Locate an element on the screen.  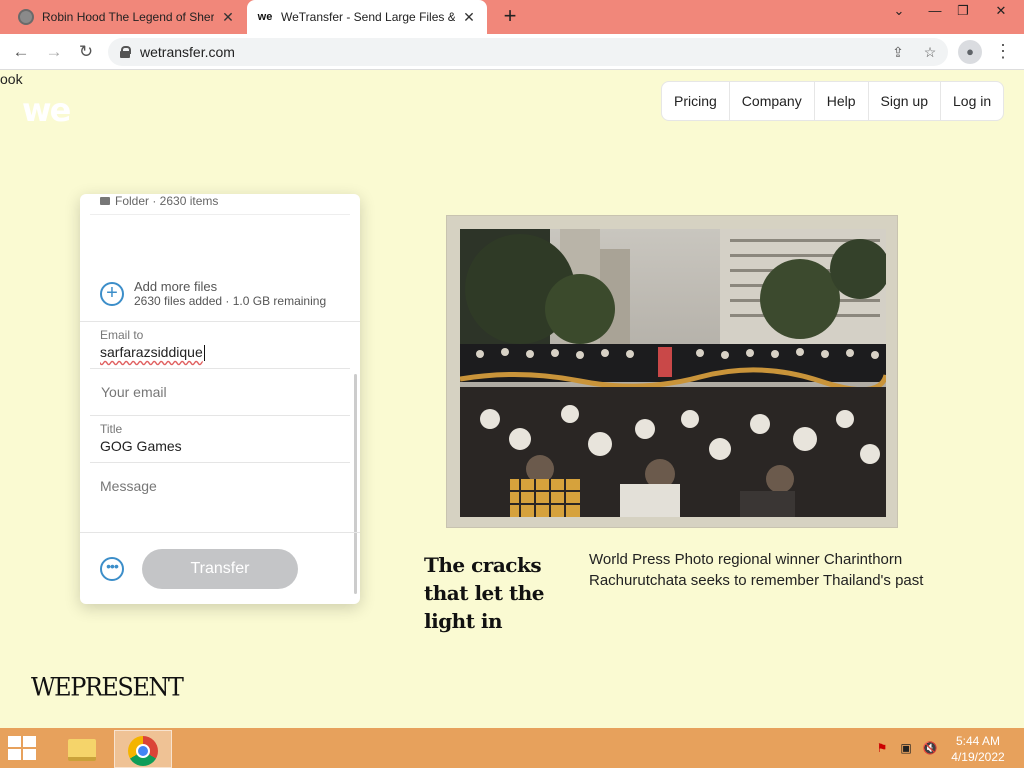
window-close-icon: ✕ is located at coordinates (1001, 14).